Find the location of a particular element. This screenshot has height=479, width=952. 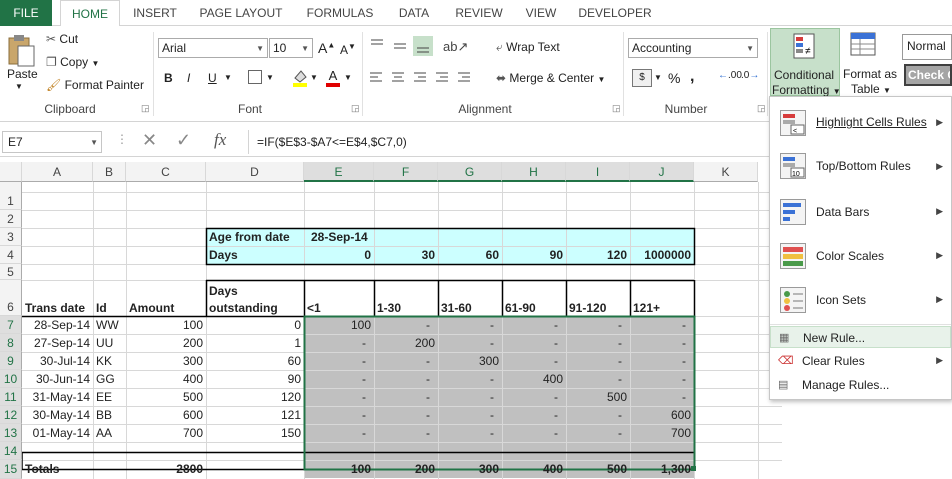

col-header-f: F is located at coordinates (406, 172).